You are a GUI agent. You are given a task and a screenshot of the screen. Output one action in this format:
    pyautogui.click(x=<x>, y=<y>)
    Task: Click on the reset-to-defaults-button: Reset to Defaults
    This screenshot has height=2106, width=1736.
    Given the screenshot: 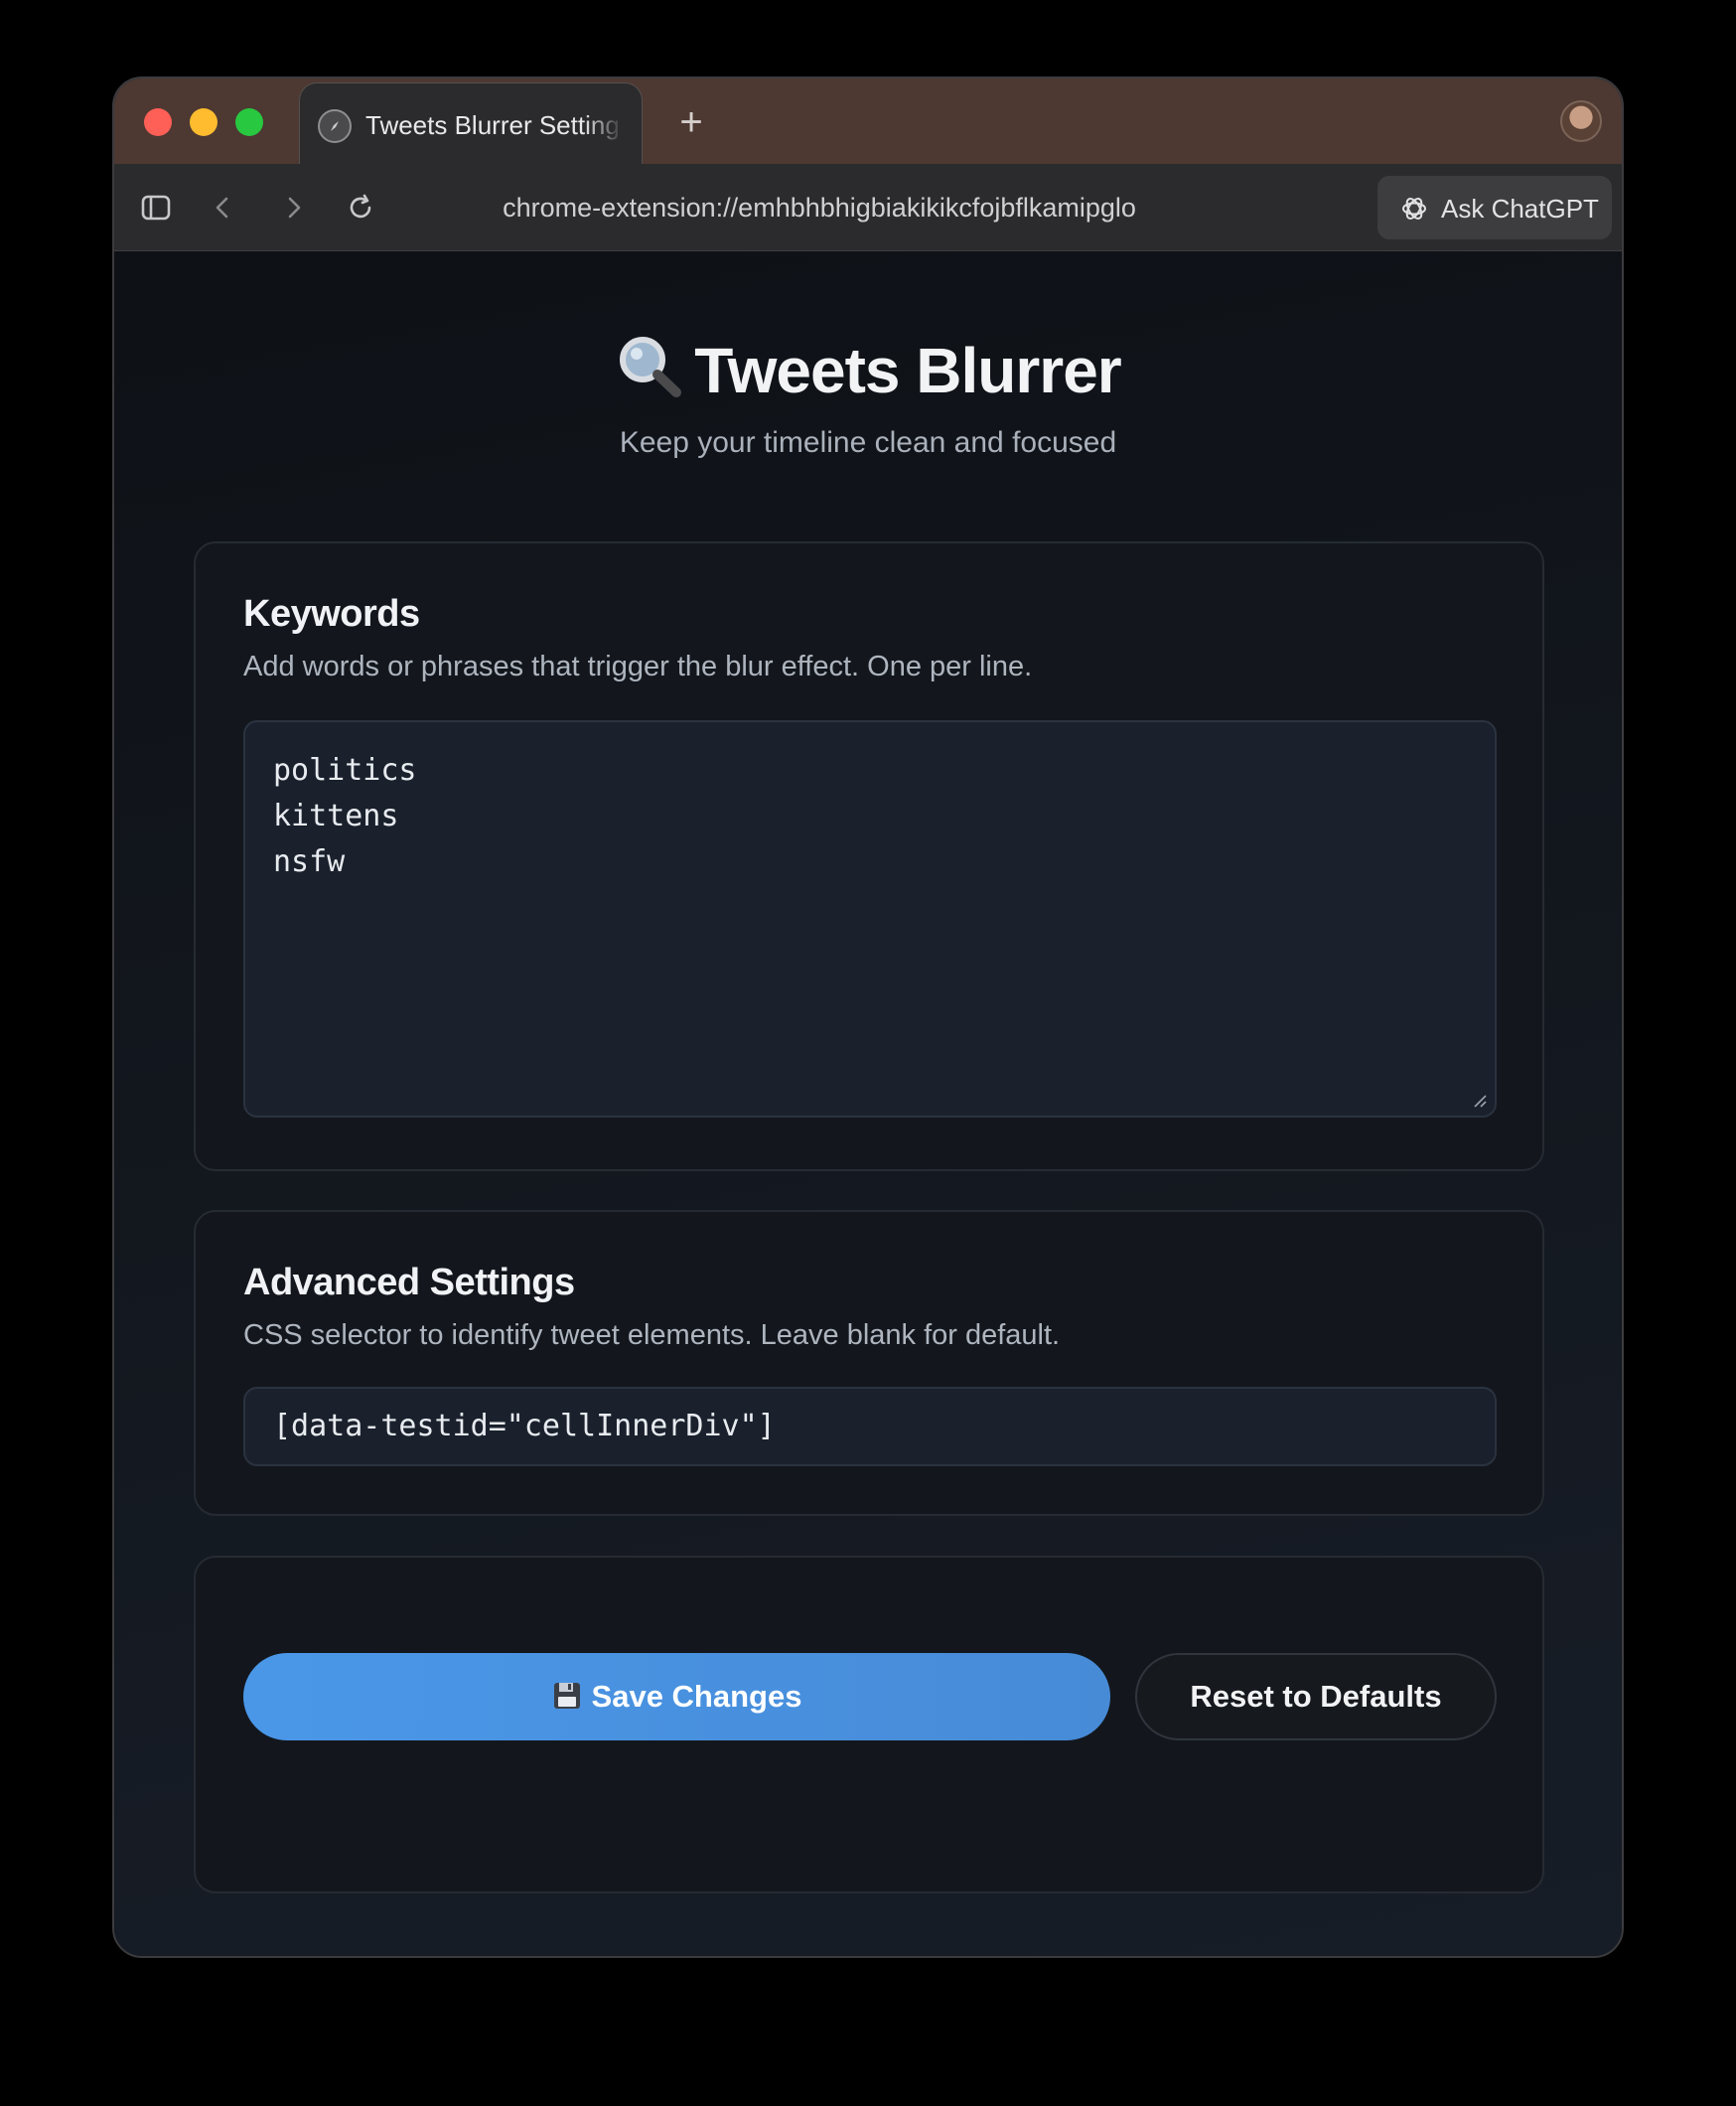 What is the action you would take?
    pyautogui.click(x=1316, y=1696)
    